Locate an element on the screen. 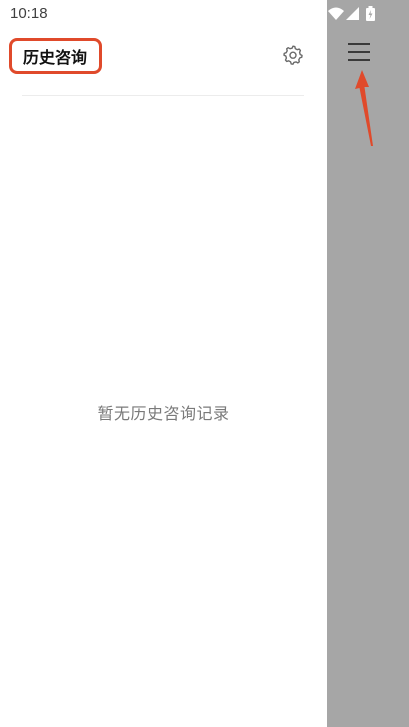 The height and width of the screenshot is (727, 409). header-divider is located at coordinates (163, 95).